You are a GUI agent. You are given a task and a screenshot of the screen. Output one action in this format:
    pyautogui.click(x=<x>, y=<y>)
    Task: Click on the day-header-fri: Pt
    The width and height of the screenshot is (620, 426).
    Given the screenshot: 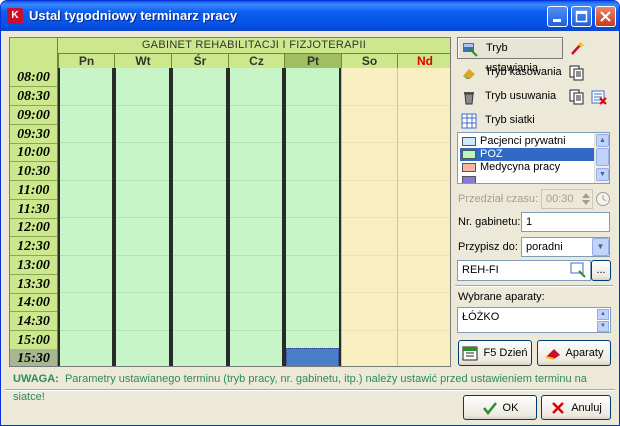 What is the action you would take?
    pyautogui.click(x=312, y=60)
    